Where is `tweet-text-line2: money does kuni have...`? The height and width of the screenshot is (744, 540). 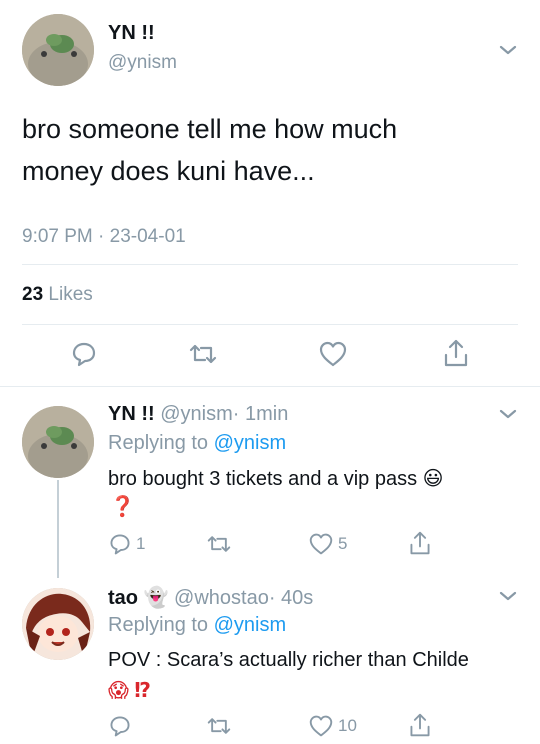
tweet-text-line2: money does kuni have... is located at coordinates (168, 171).